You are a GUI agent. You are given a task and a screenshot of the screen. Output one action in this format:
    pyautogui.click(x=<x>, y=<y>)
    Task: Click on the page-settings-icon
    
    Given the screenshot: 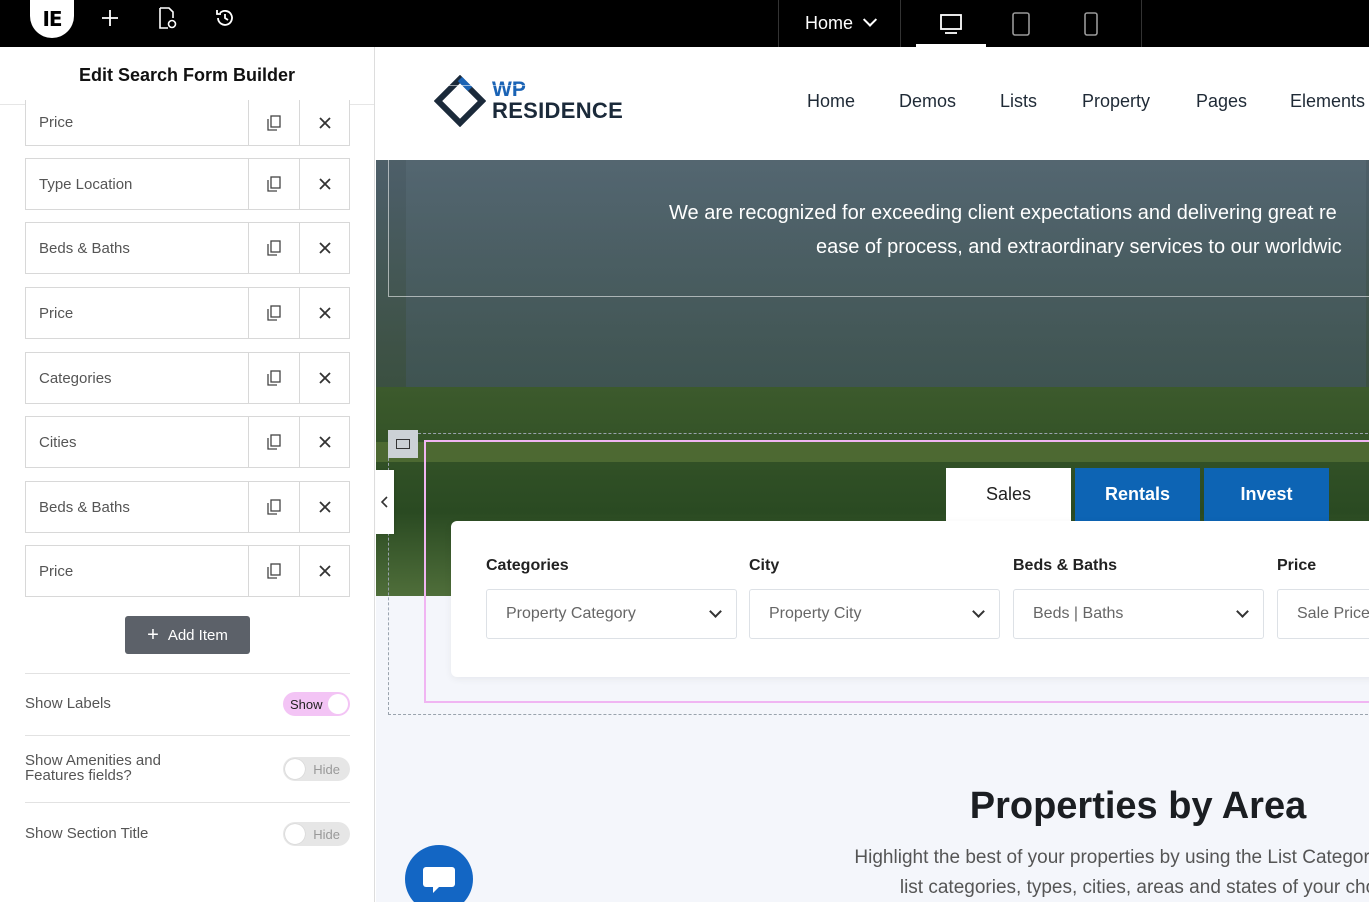 What is the action you would take?
    pyautogui.click(x=168, y=18)
    